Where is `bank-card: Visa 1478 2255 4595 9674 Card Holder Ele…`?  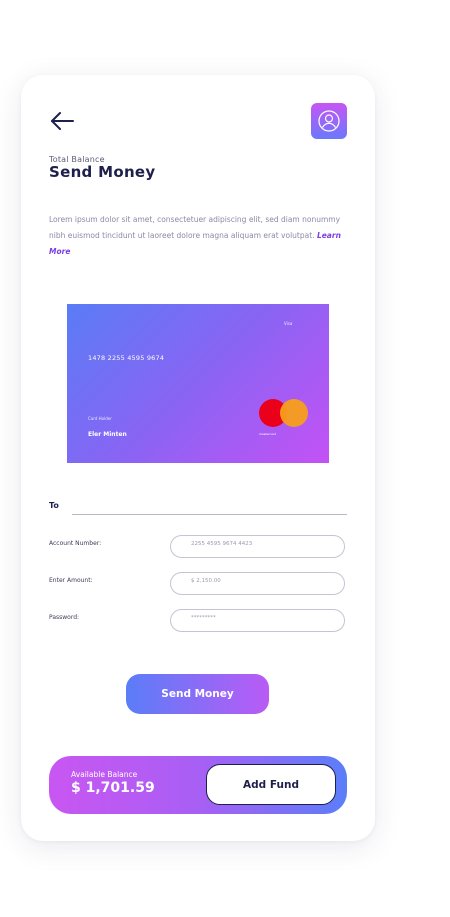
bank-card: Visa 1478 2255 4595 9674 Card Holder Ele… is located at coordinates (198, 383).